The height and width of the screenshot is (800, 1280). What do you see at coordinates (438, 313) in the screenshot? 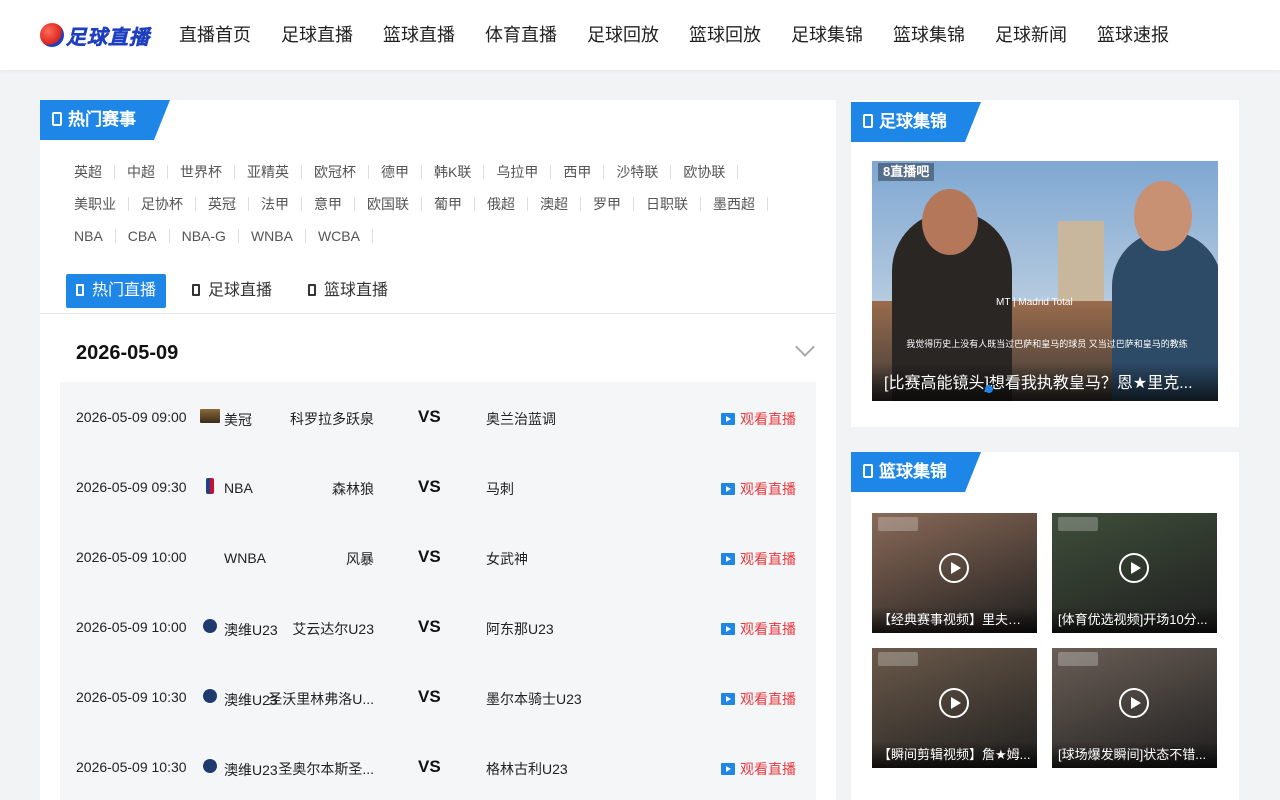
I see `divider` at bounding box center [438, 313].